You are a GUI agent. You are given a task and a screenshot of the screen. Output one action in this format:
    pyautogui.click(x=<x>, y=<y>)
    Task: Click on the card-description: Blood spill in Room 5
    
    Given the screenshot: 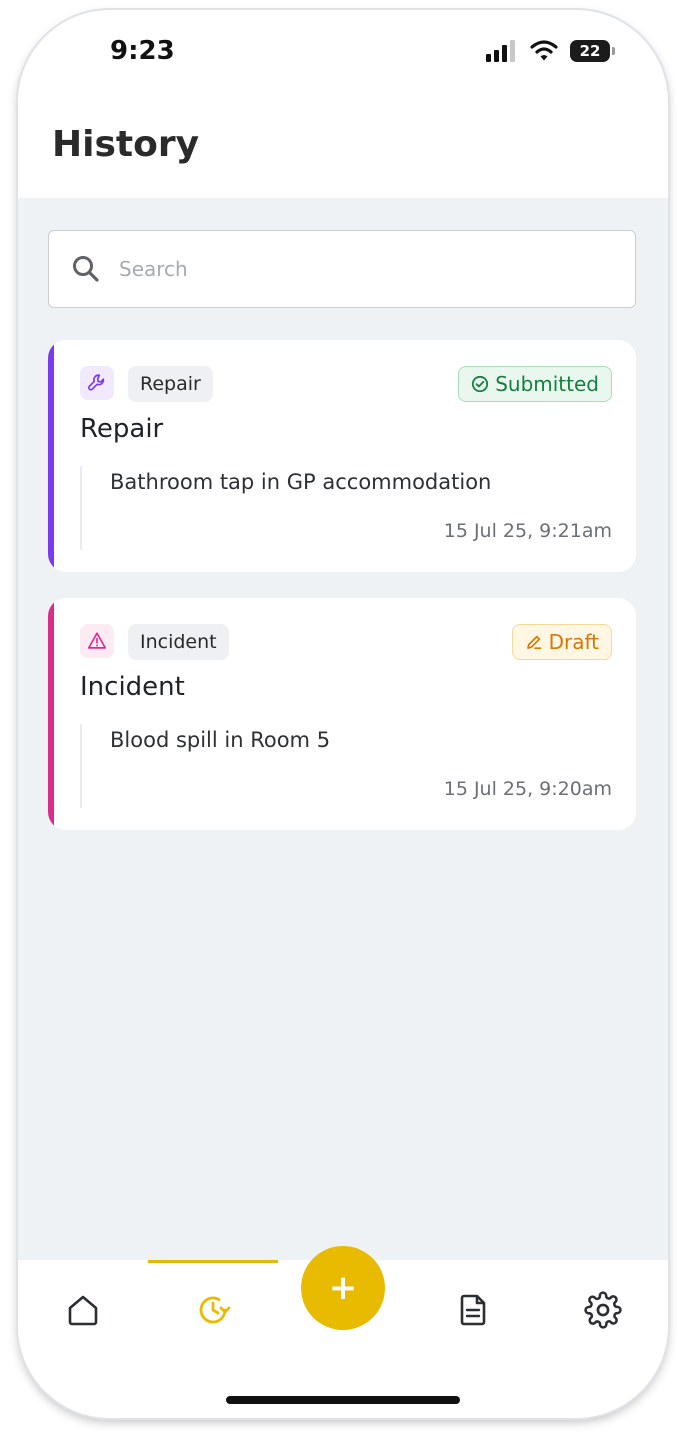 What is the action you would take?
    pyautogui.click(x=220, y=740)
    